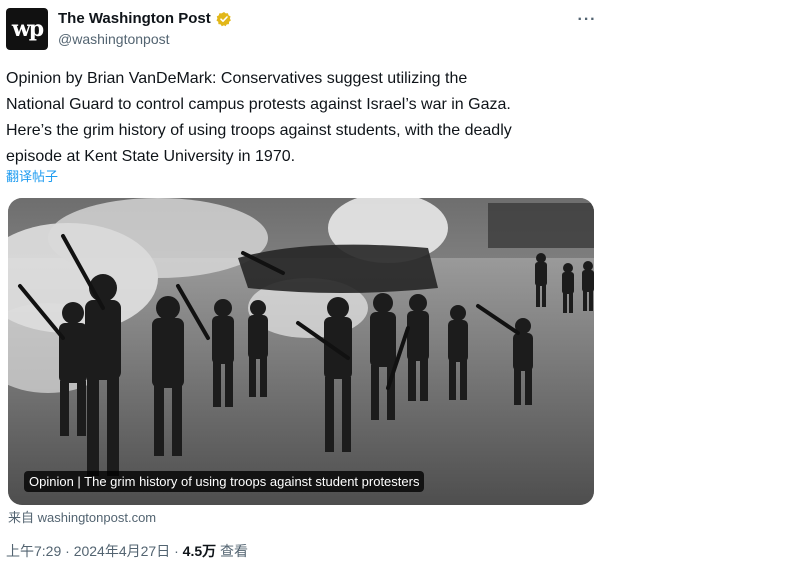 The height and width of the screenshot is (571, 786). I want to click on more-dots-icon: ···, so click(587, 19).